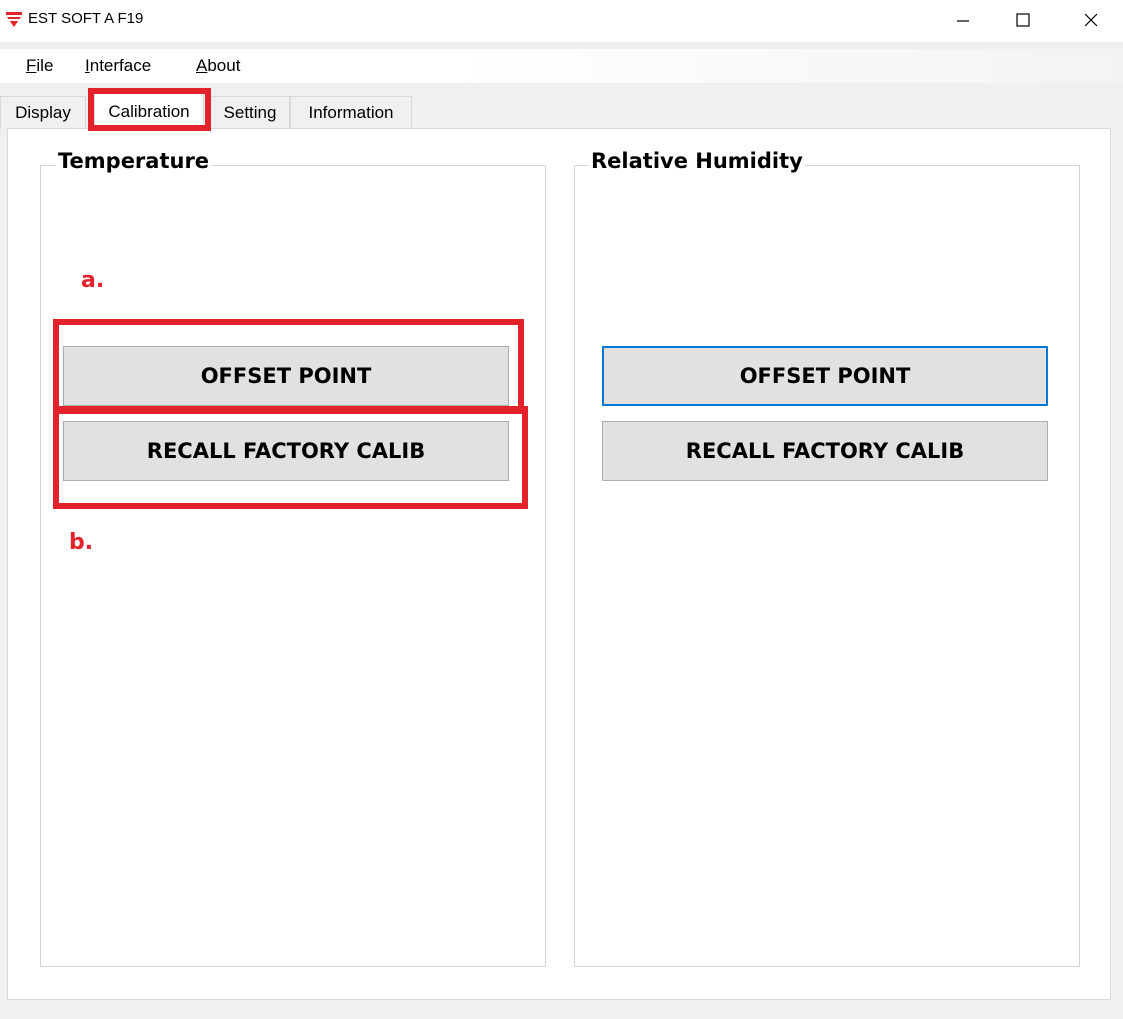 This screenshot has height=1019, width=1123. I want to click on tab-setting-label: Setting, so click(250, 112).